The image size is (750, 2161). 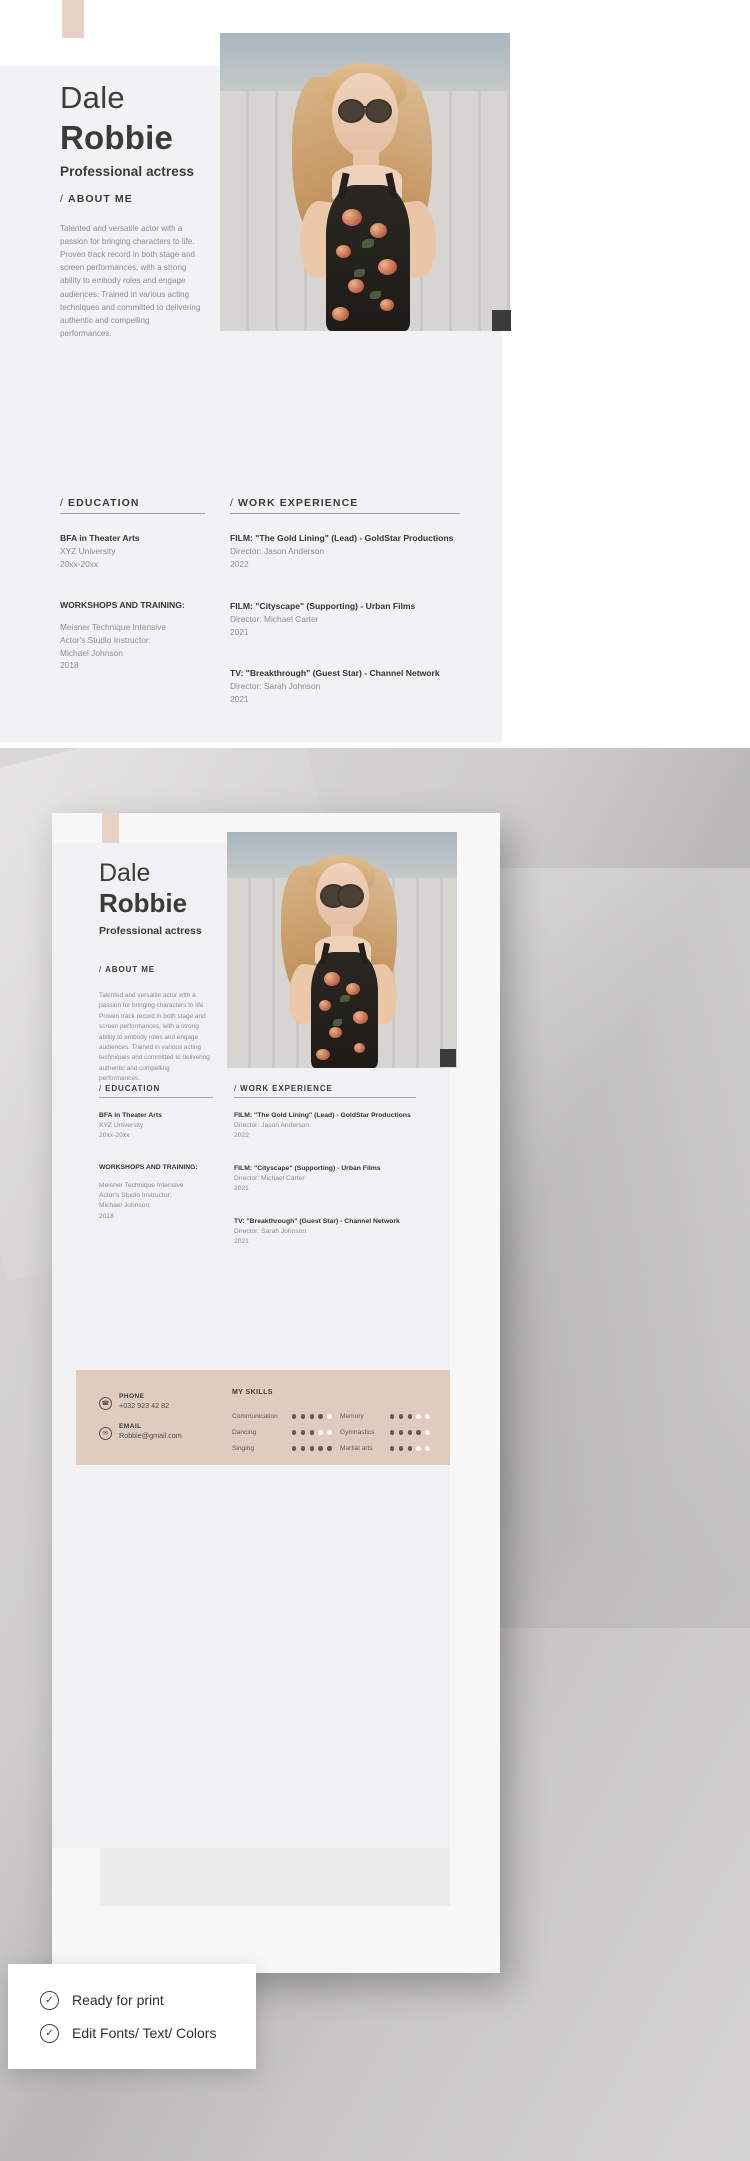 What do you see at coordinates (255, 1416) in the screenshot?
I see `skill-name: Communication` at bounding box center [255, 1416].